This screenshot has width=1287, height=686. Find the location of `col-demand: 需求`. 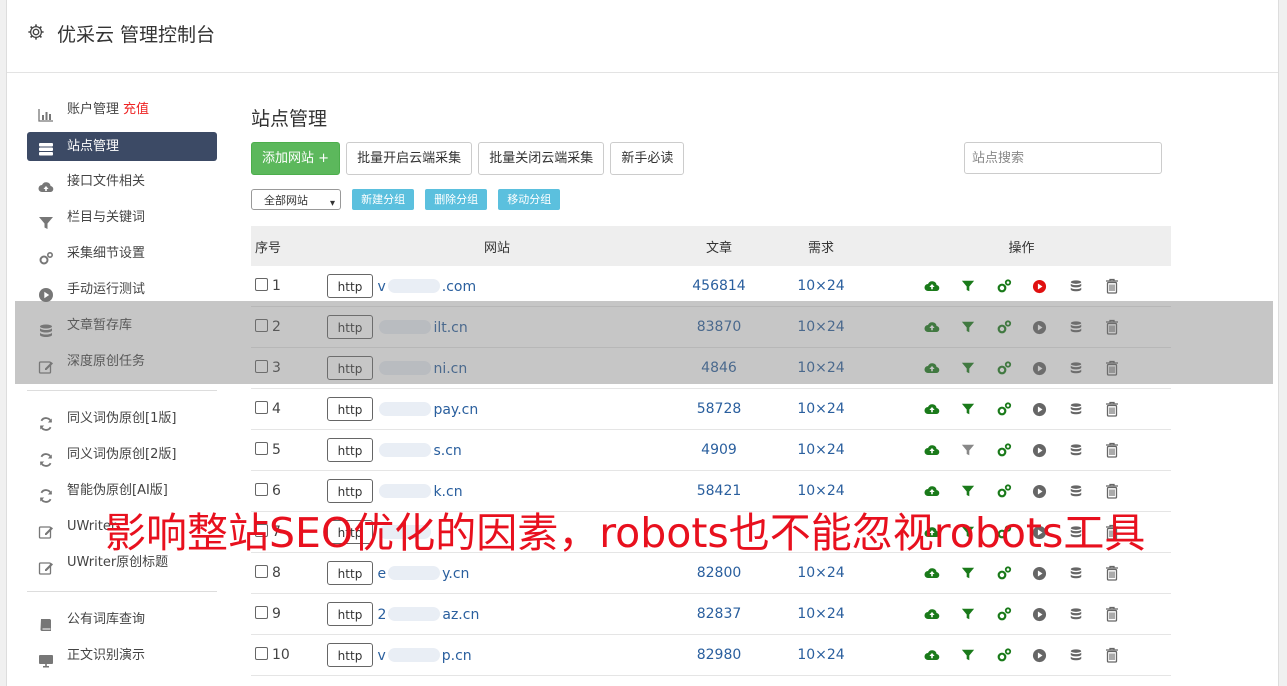

col-demand: 需求 is located at coordinates (821, 246).